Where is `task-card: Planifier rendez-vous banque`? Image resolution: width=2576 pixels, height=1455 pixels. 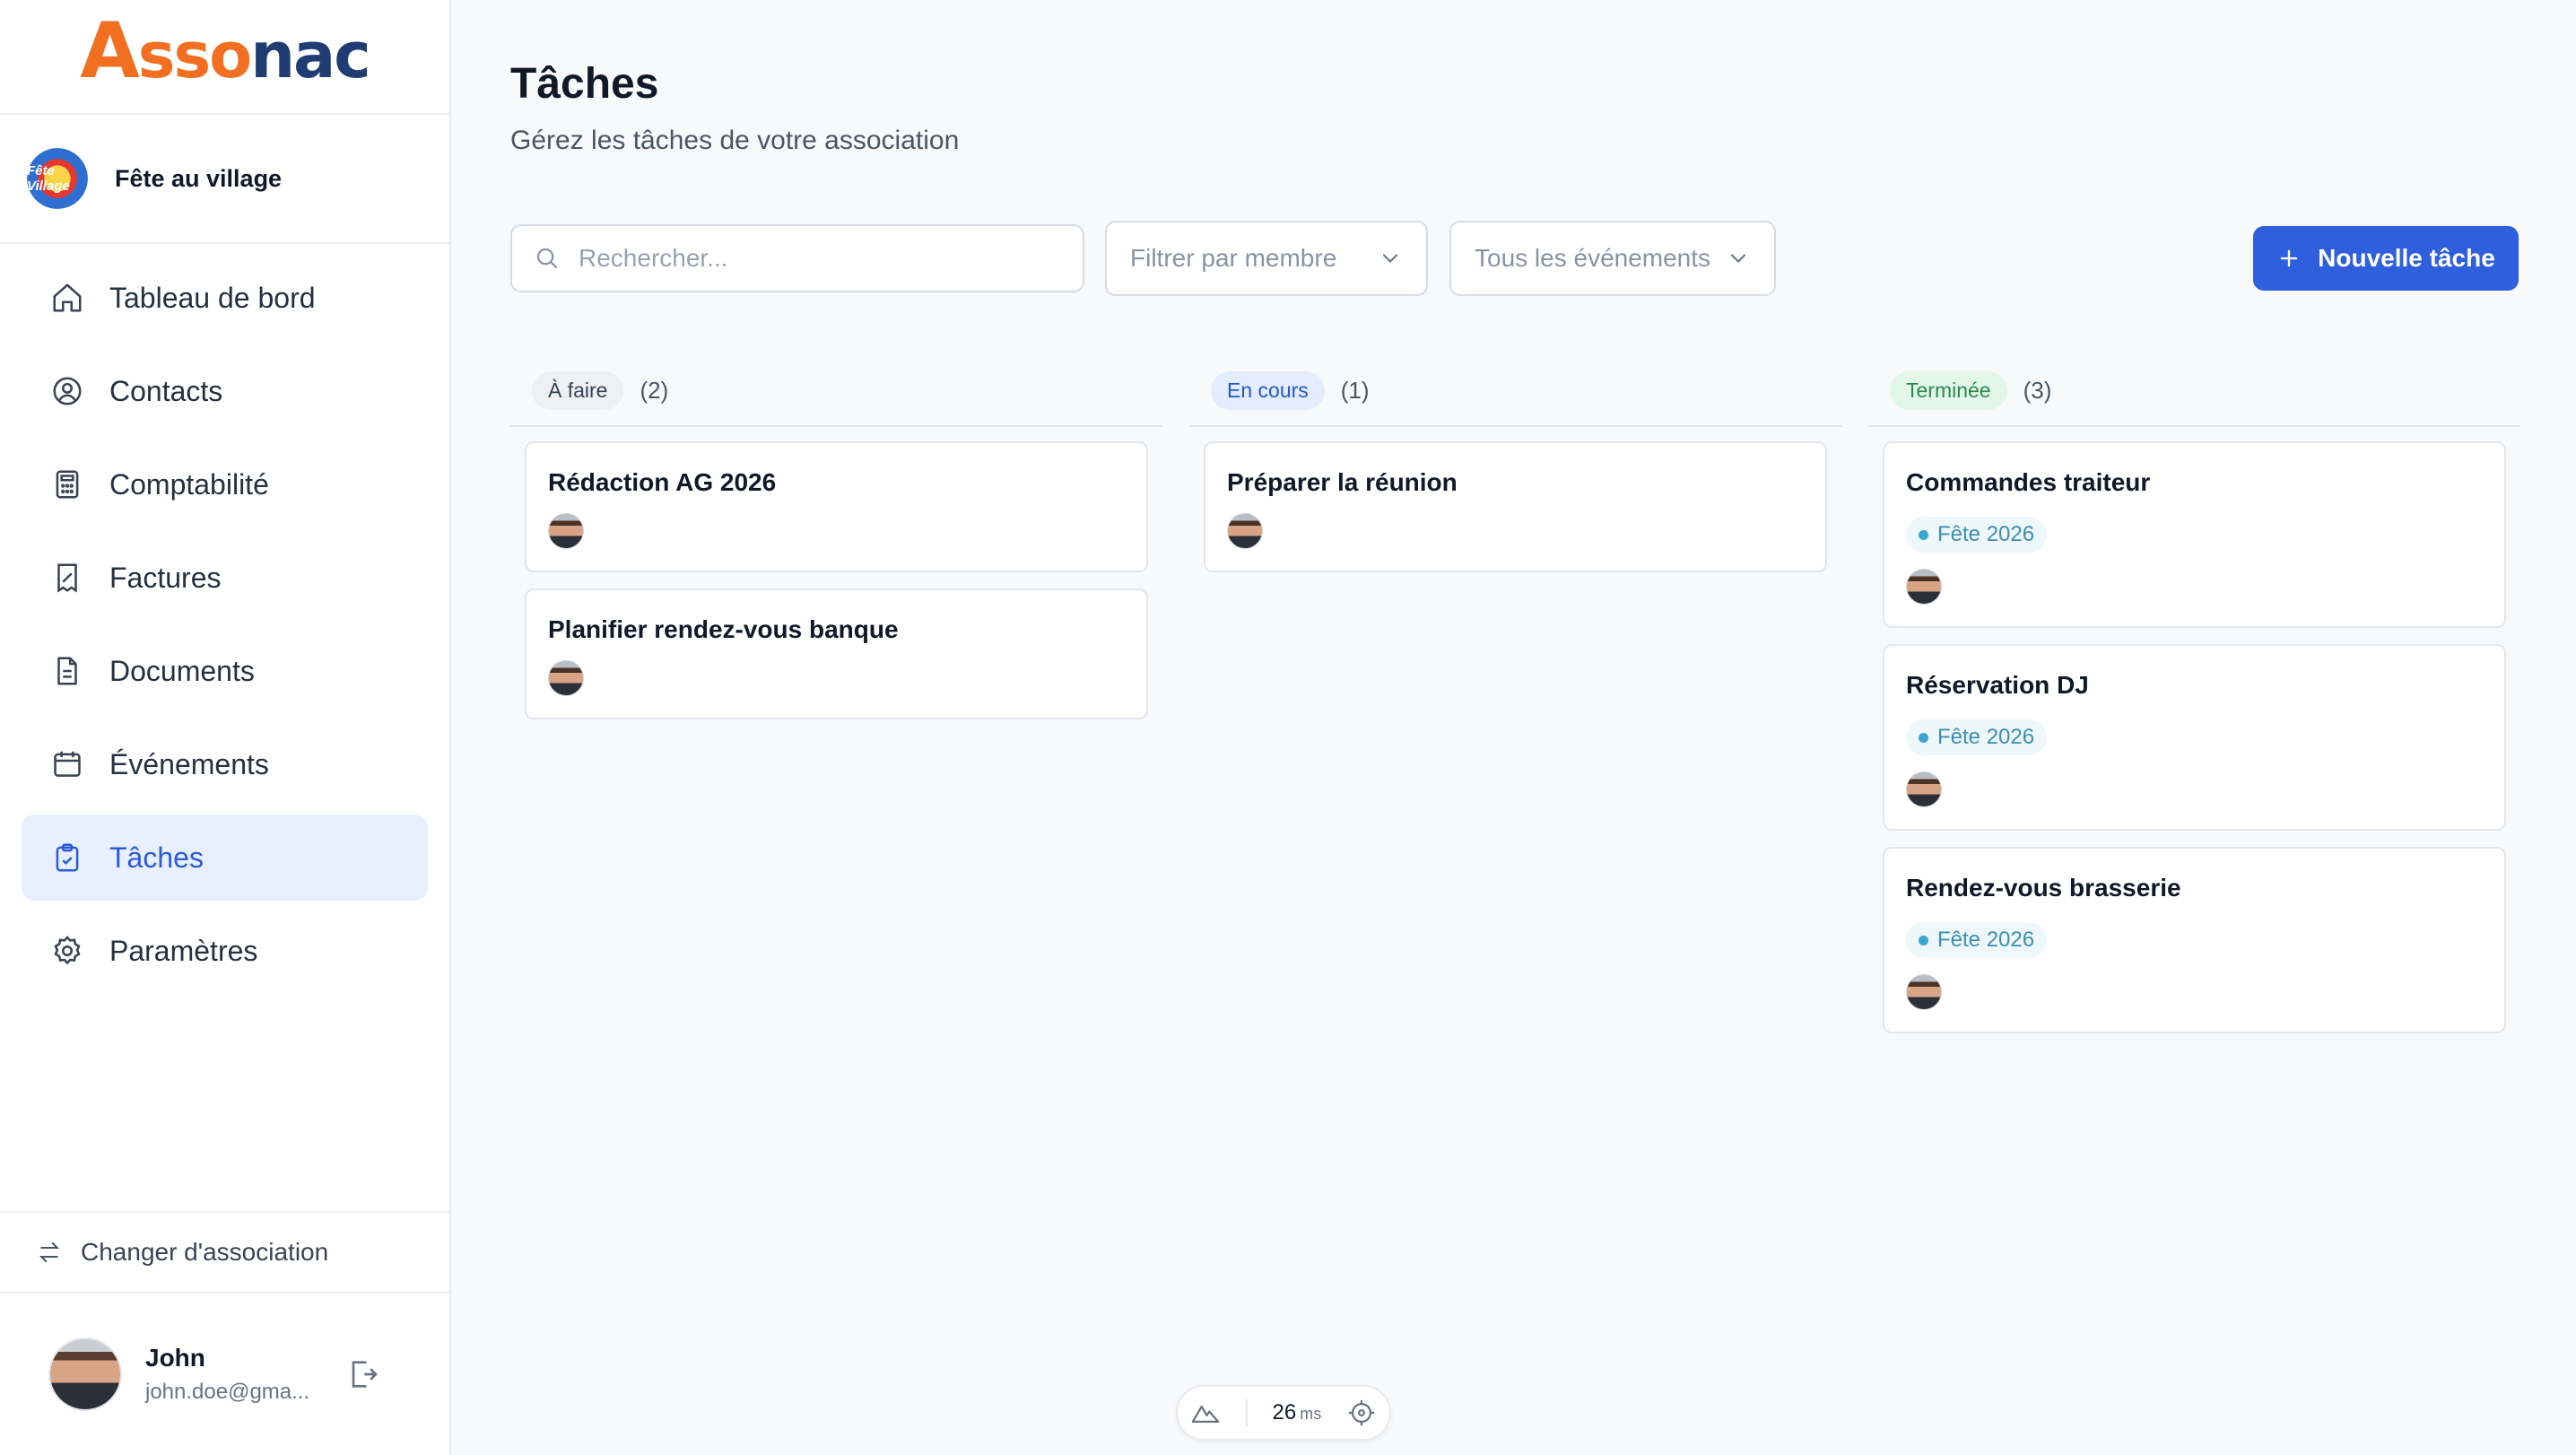
task-card: Planifier rendez-vous banque is located at coordinates (836, 653).